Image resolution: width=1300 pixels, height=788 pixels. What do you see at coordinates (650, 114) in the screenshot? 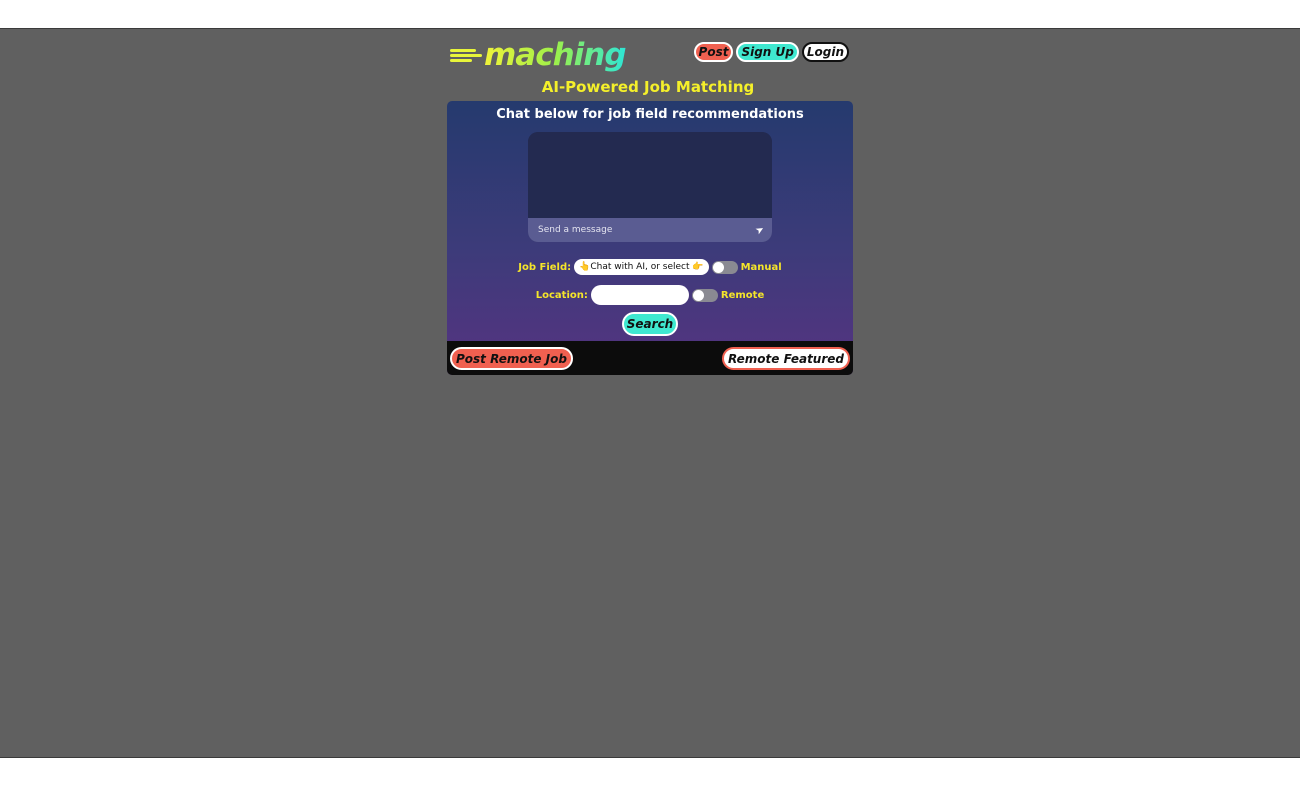
I see `chat-title: Chat below for job field recommendations` at bounding box center [650, 114].